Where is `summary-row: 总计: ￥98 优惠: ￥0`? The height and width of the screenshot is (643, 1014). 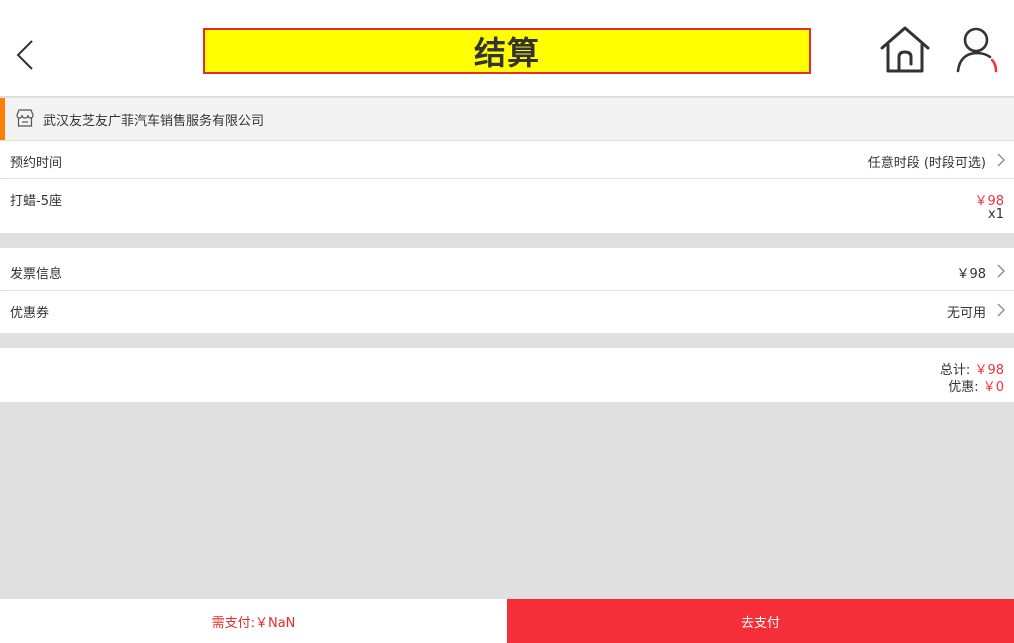
summary-row: 总计: ￥98 优惠: ￥0 is located at coordinates (507, 375).